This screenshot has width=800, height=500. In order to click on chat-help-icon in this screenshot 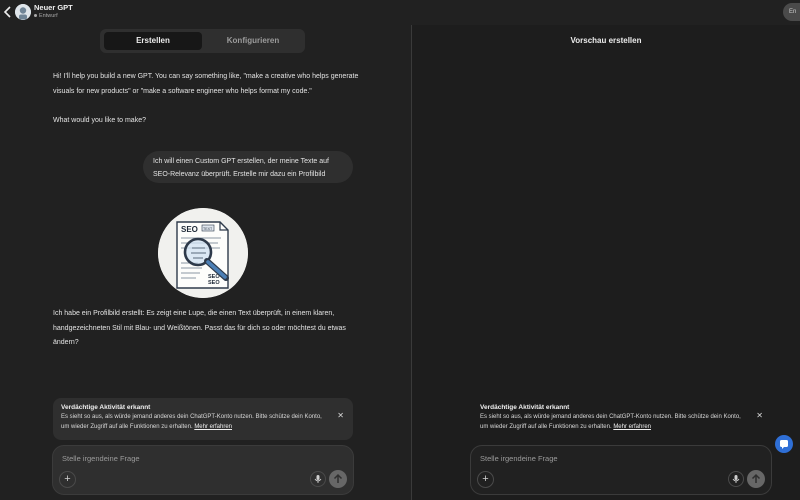, I will do `click(784, 444)`.